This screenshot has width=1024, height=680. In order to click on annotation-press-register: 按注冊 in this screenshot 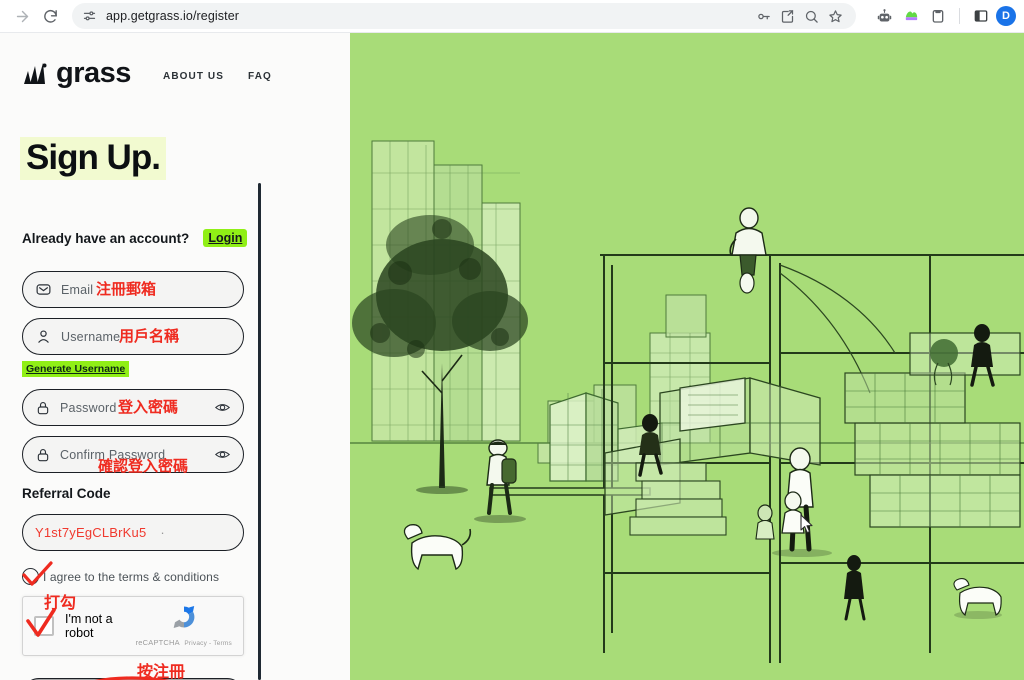, I will do `click(161, 671)`.